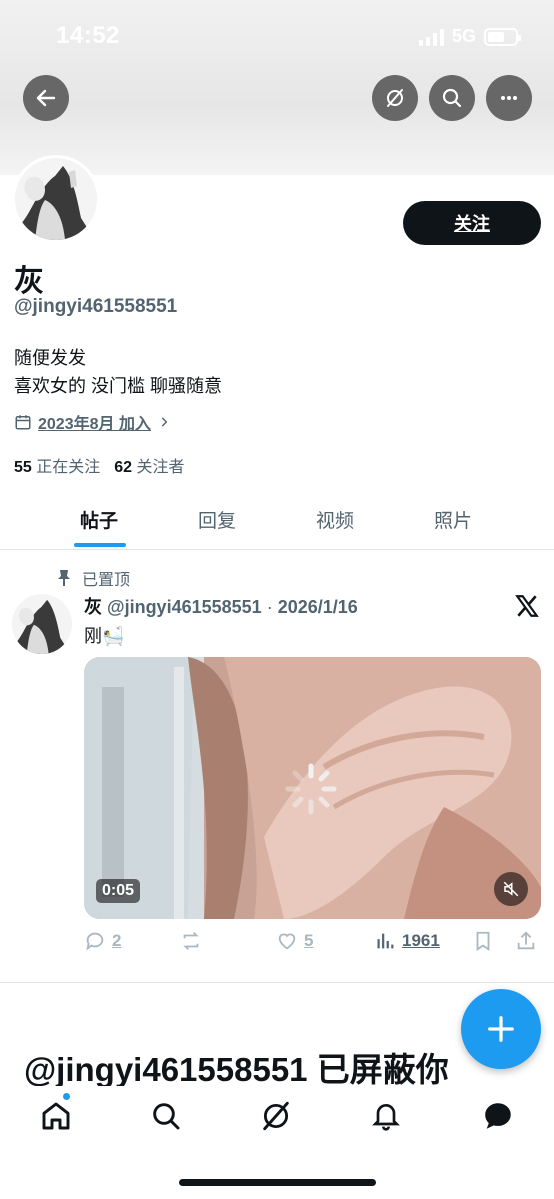 This screenshot has height=1199, width=554. I want to click on nav-search, so click(166, 1116).